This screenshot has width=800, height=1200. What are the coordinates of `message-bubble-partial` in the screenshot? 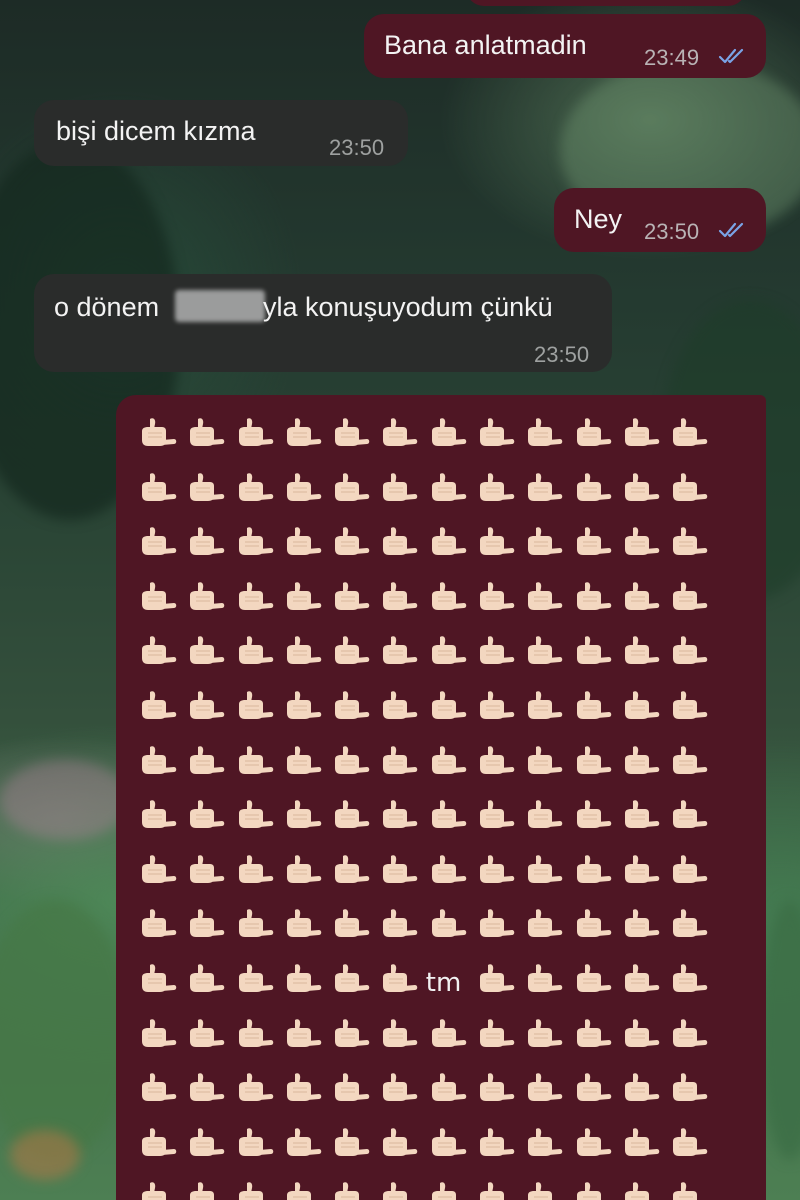 It's located at (606, 3).